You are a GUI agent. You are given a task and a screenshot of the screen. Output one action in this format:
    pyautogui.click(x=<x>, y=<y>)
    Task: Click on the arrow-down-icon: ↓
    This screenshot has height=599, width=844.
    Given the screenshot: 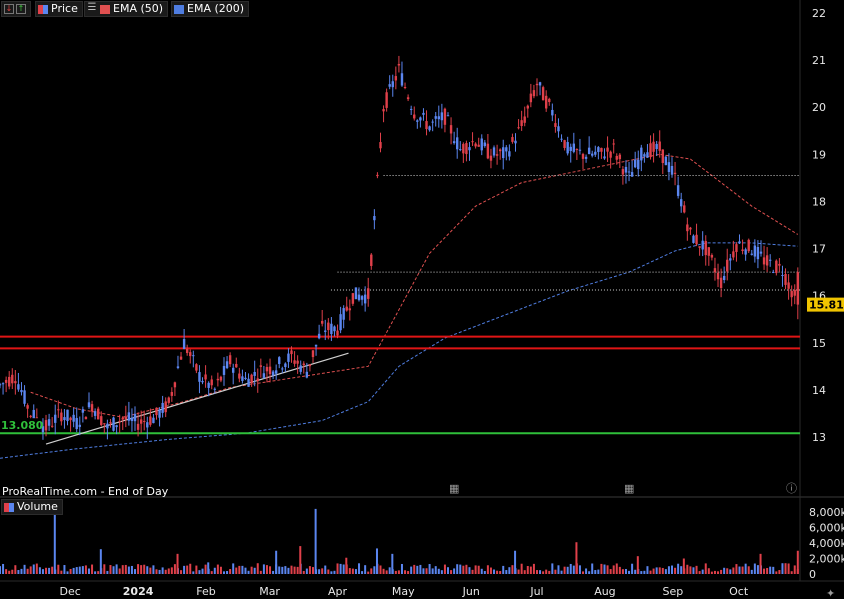 What is the action you would take?
    pyautogui.click(x=9, y=9)
    